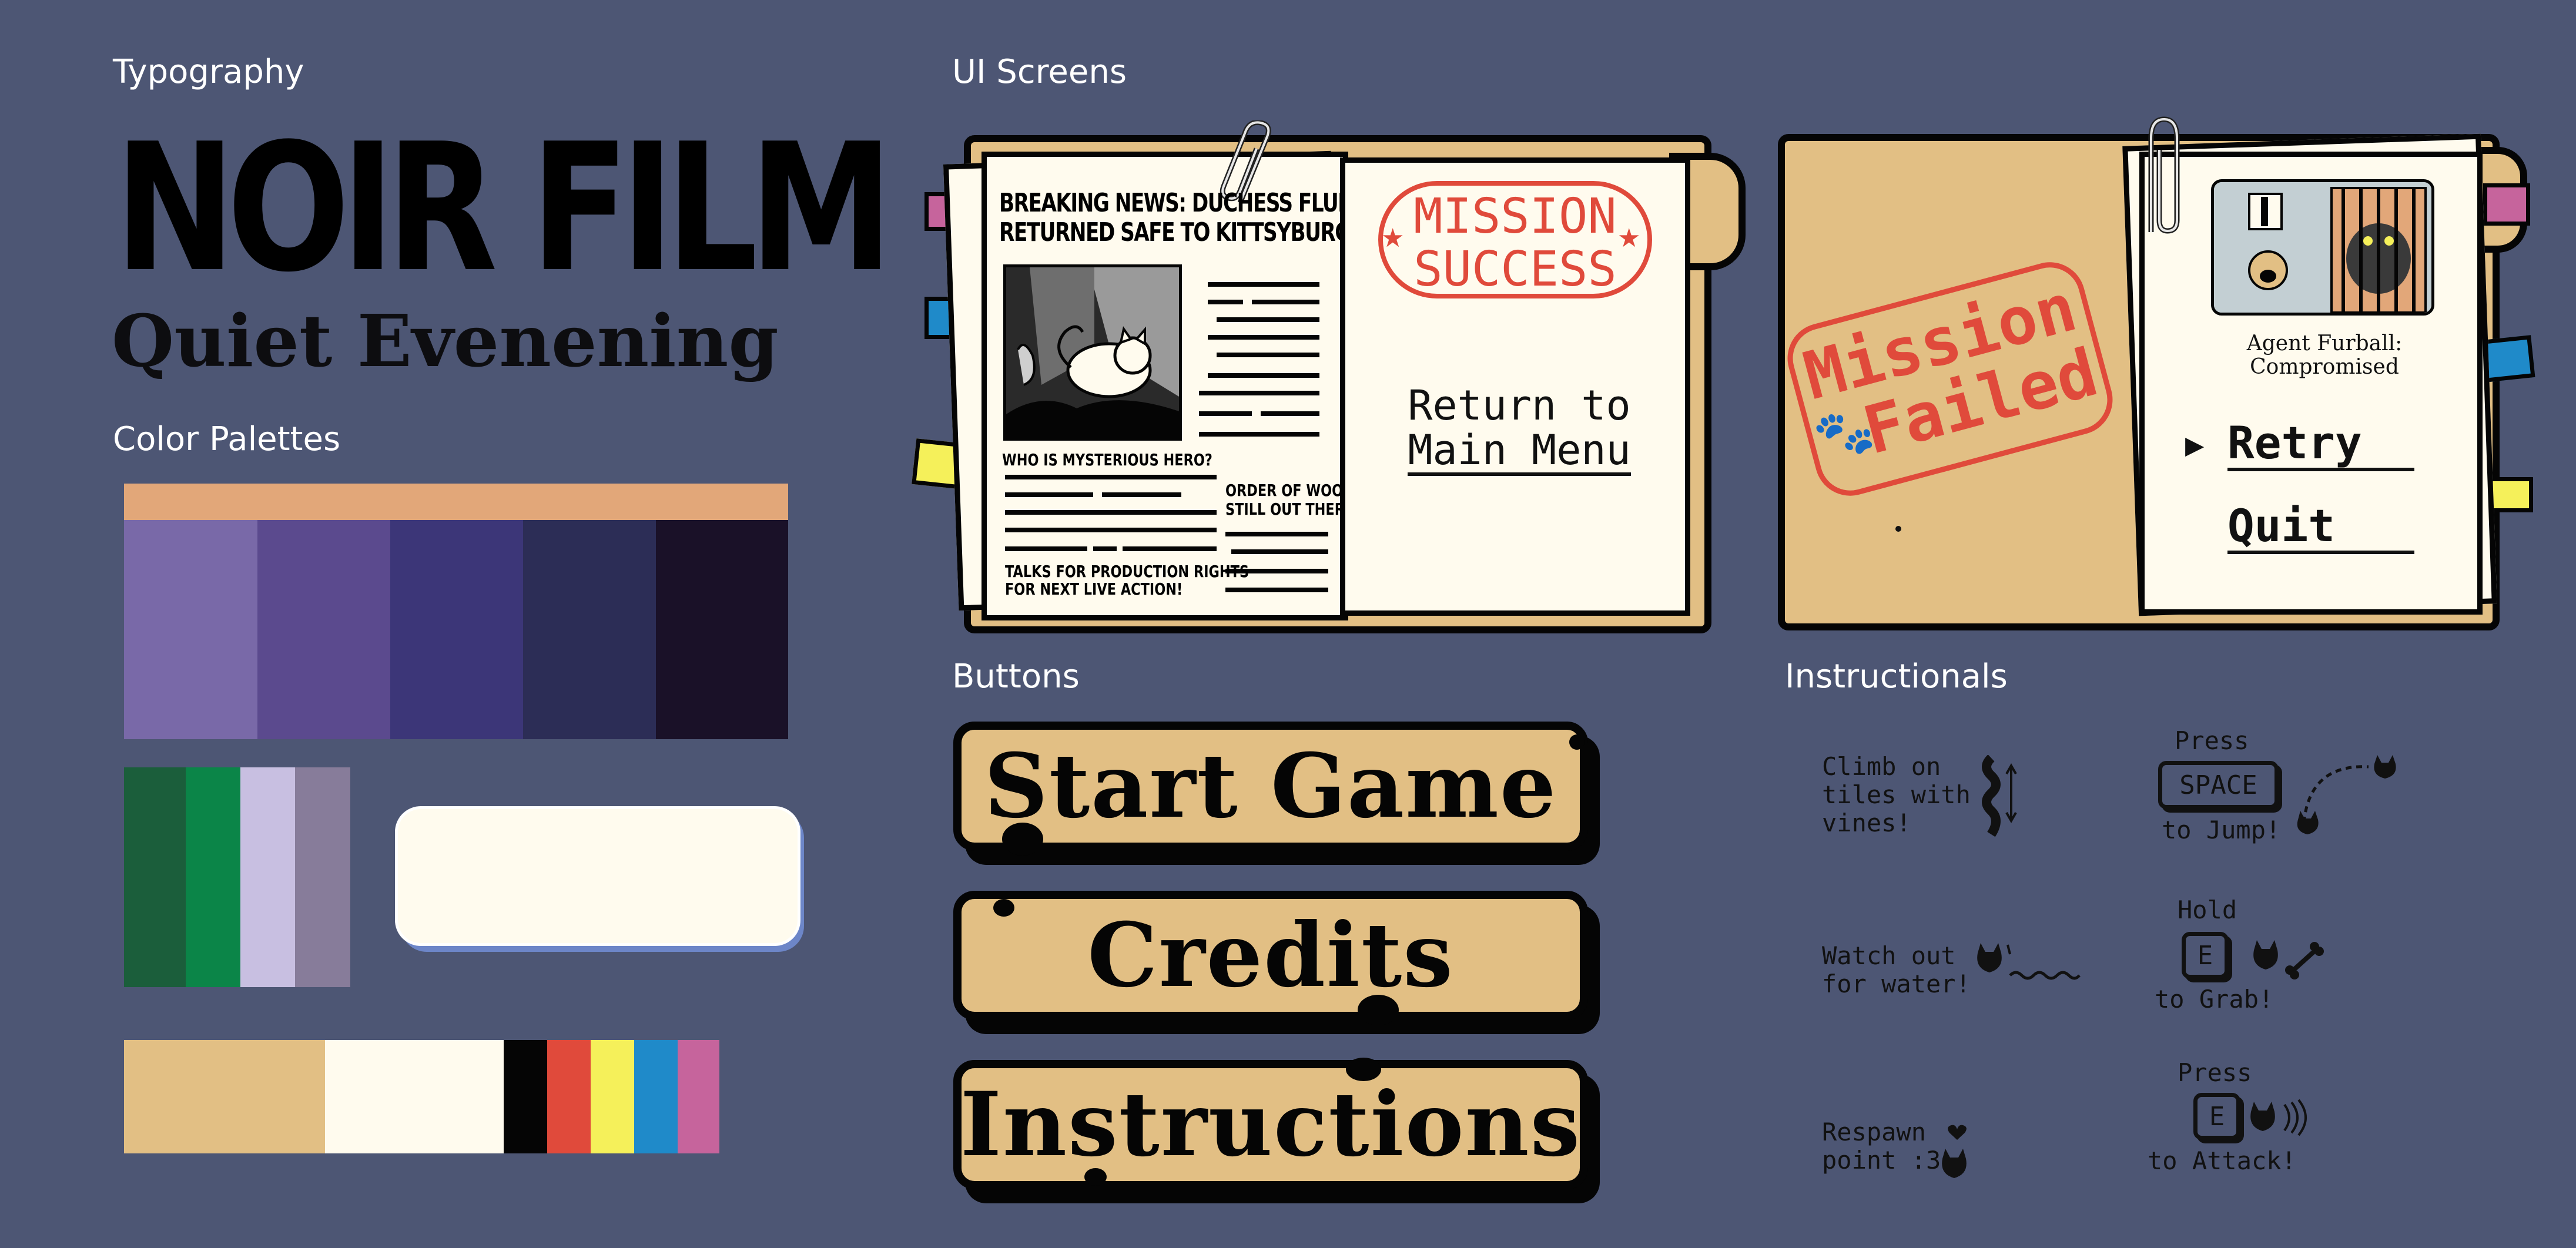  Describe the element at coordinates (2029, 961) in the screenshot. I see `cat-water-icon` at that location.